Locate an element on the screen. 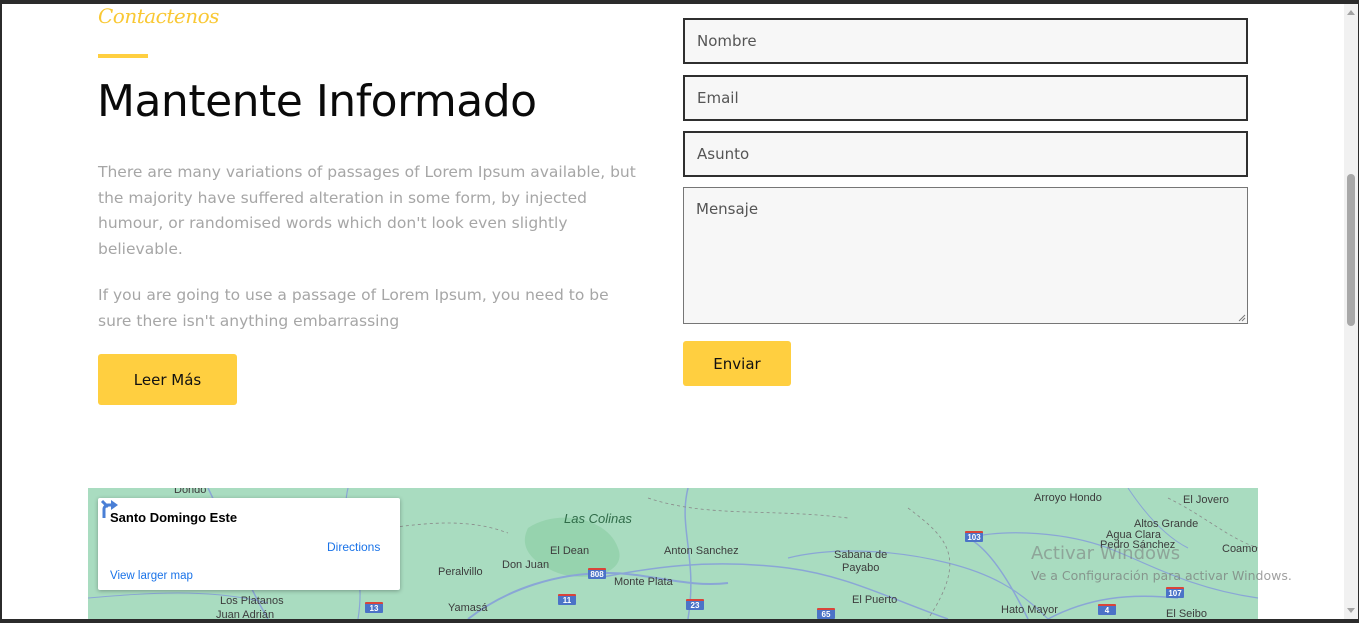 This screenshot has width=1359, height=623. map-label: El Dean is located at coordinates (570, 551).